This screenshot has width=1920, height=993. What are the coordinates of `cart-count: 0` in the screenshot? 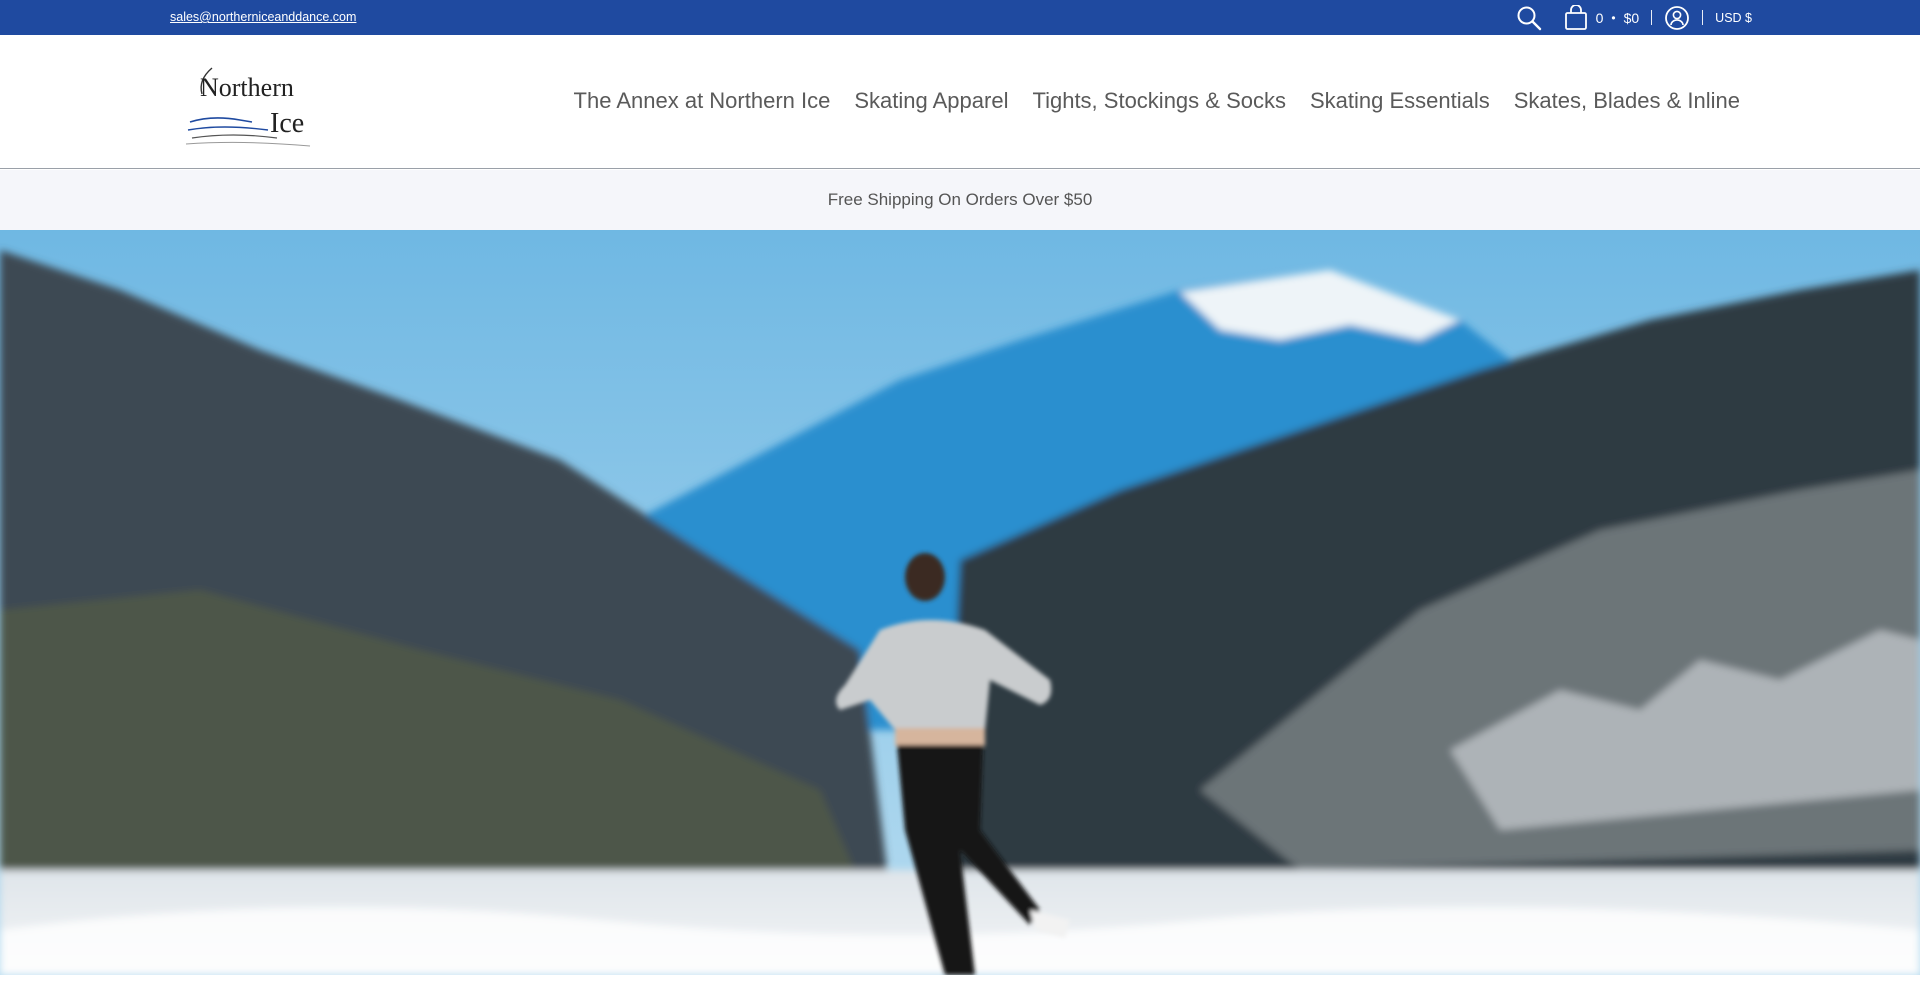 It's located at (1600, 18).